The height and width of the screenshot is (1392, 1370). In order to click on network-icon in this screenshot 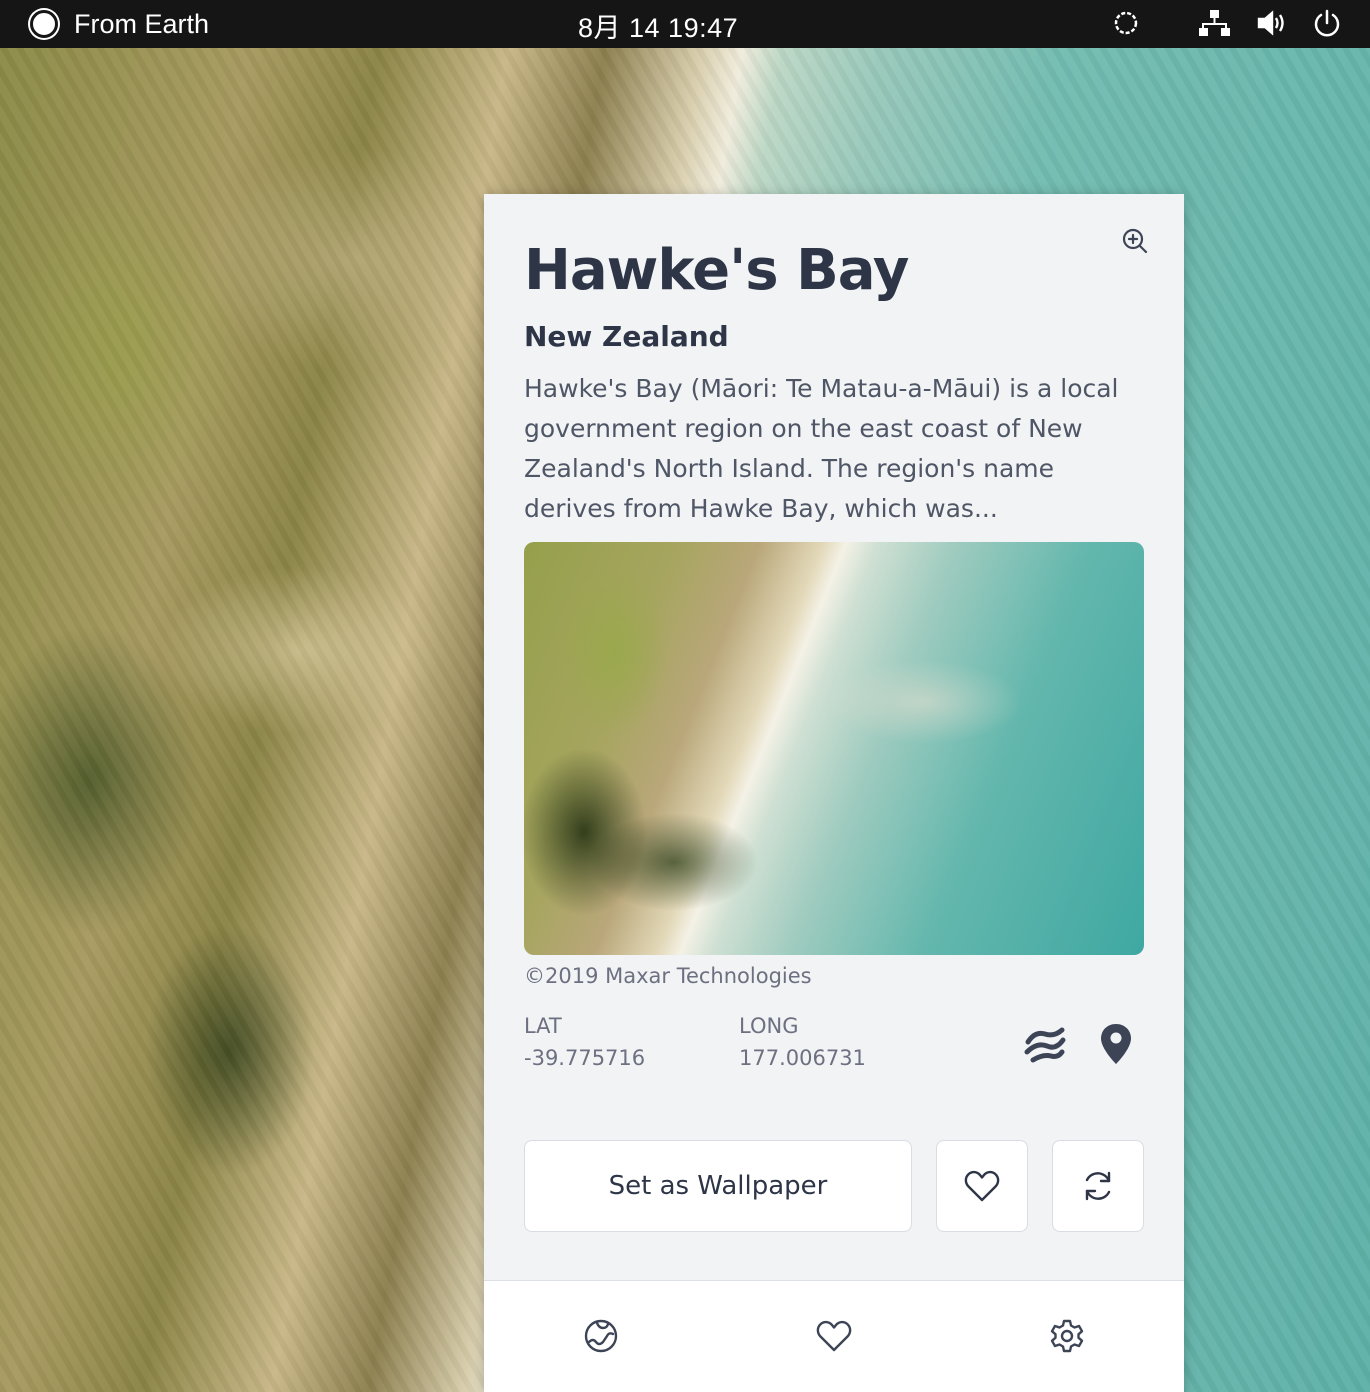, I will do `click(1214, 23)`.